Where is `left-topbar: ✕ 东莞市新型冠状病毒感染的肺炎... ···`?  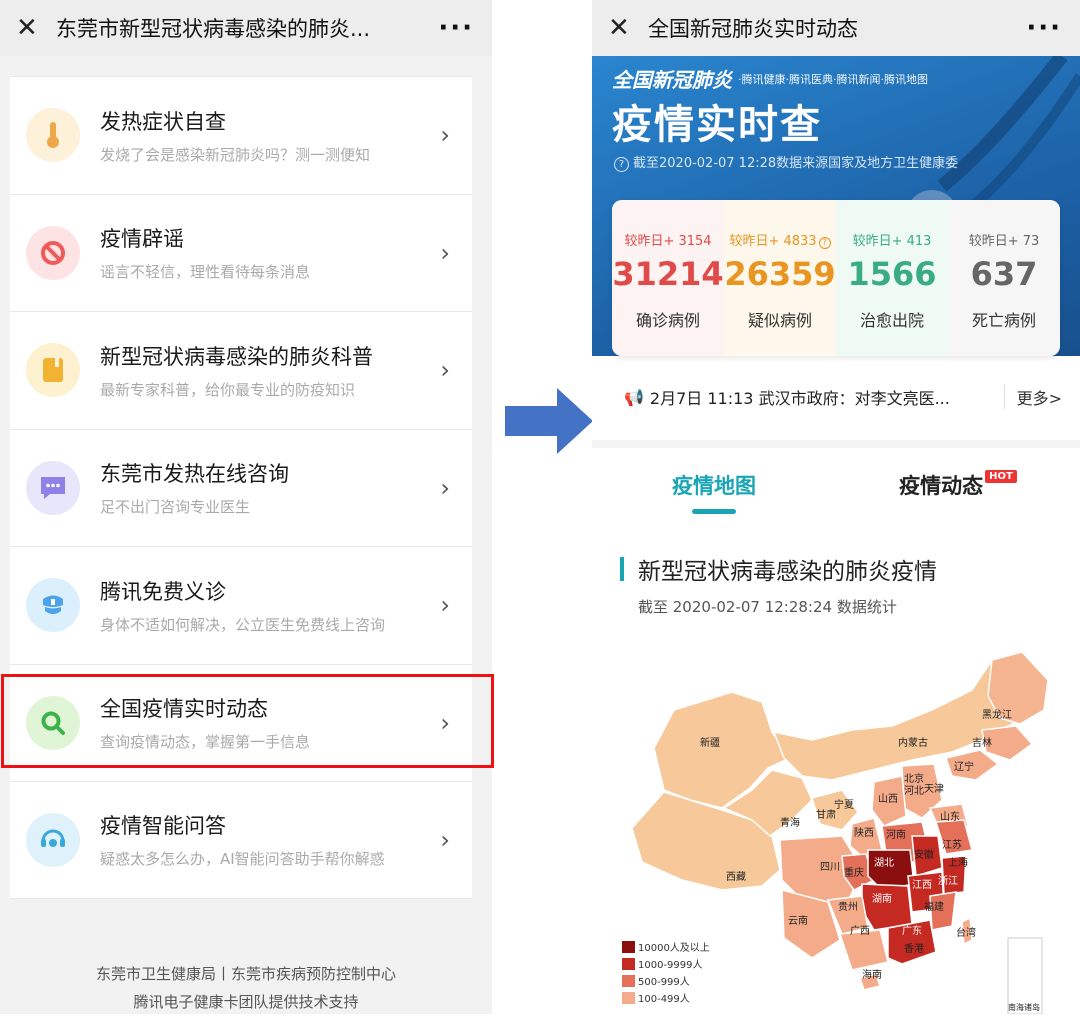 left-topbar: ✕ 东莞市新型冠状病毒感染的肺炎... ··· is located at coordinates (246, 28).